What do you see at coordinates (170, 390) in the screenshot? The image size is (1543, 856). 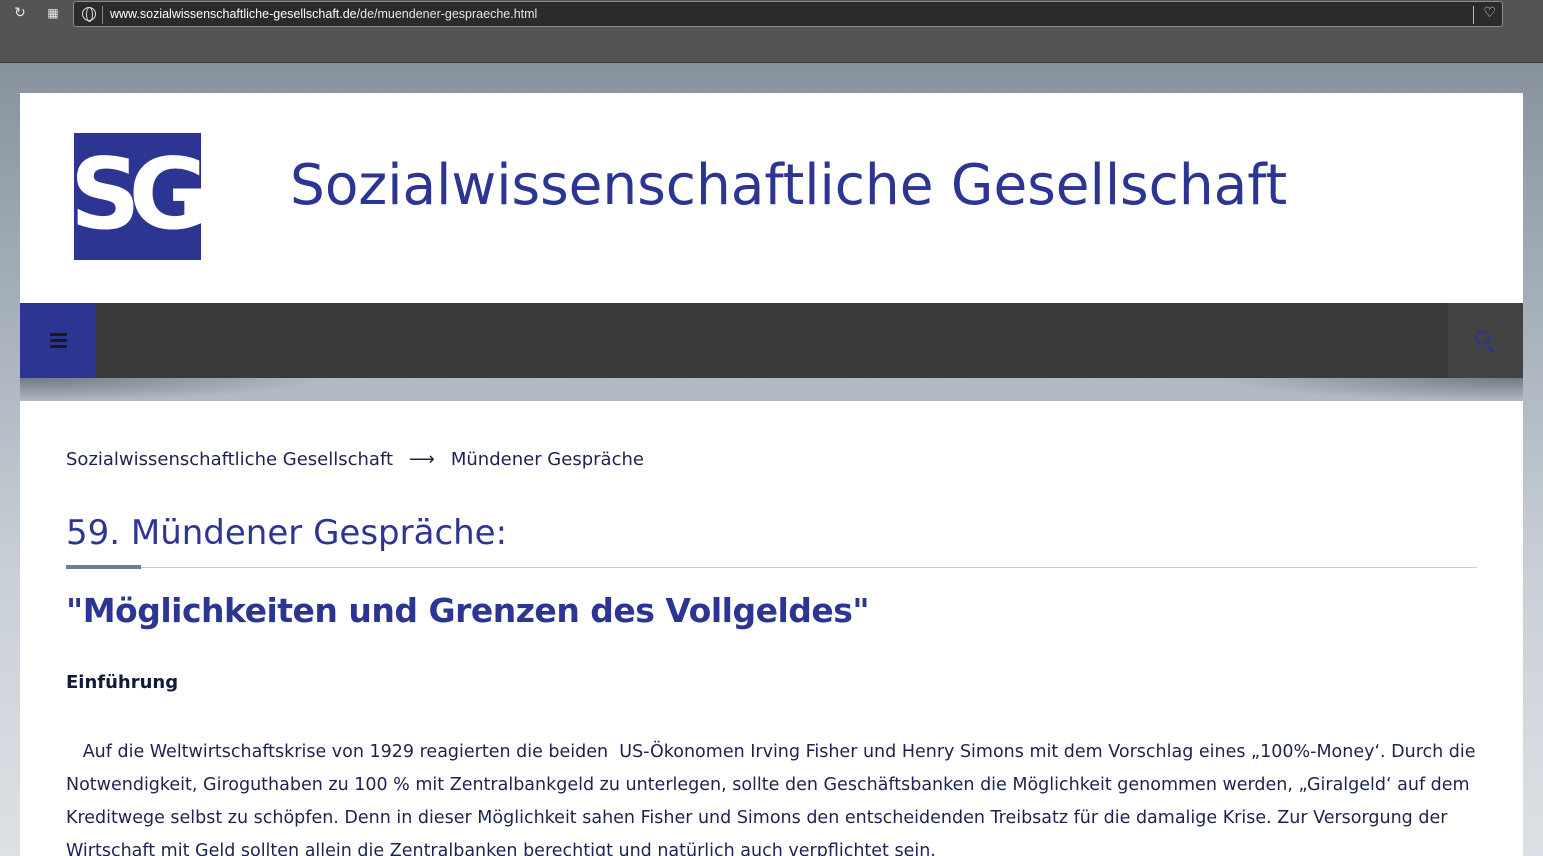 I see `navbar-shadow-left` at bounding box center [170, 390].